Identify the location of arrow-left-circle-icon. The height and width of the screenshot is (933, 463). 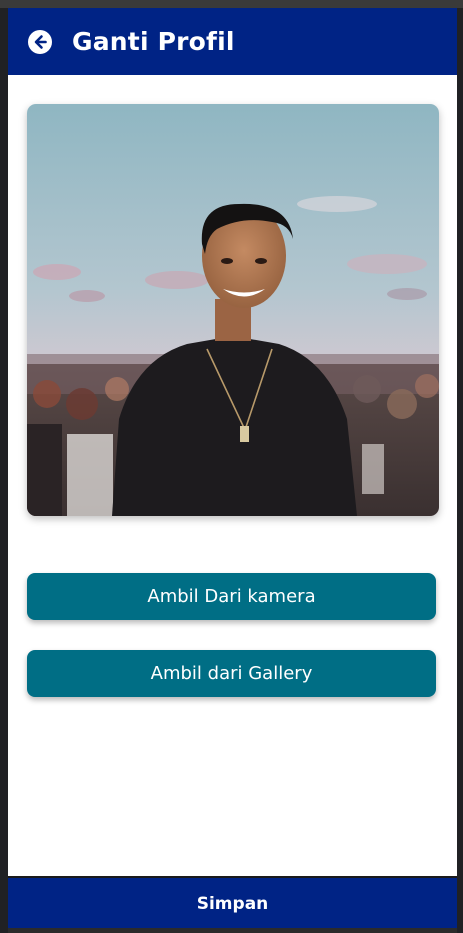
(40, 41).